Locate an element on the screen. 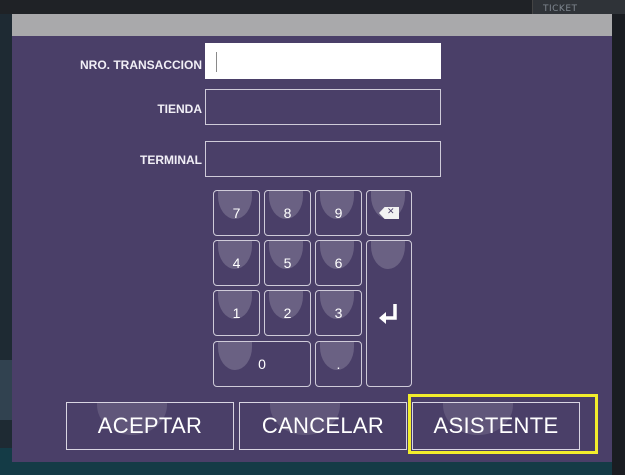  keypad-key-4: 4 is located at coordinates (236, 263).